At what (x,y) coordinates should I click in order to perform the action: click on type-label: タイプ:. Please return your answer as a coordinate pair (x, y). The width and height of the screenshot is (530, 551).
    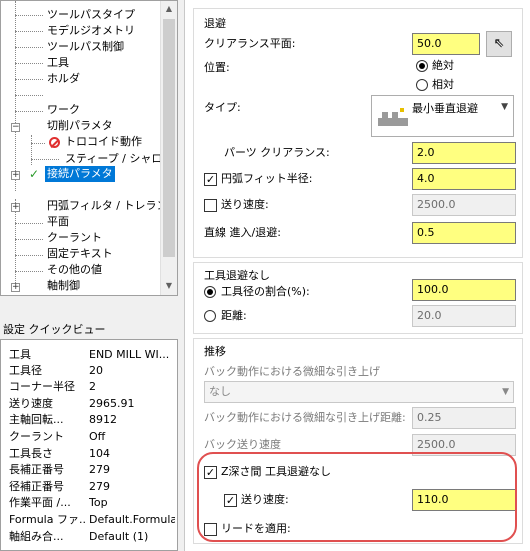
    Looking at the image, I should click on (222, 107).